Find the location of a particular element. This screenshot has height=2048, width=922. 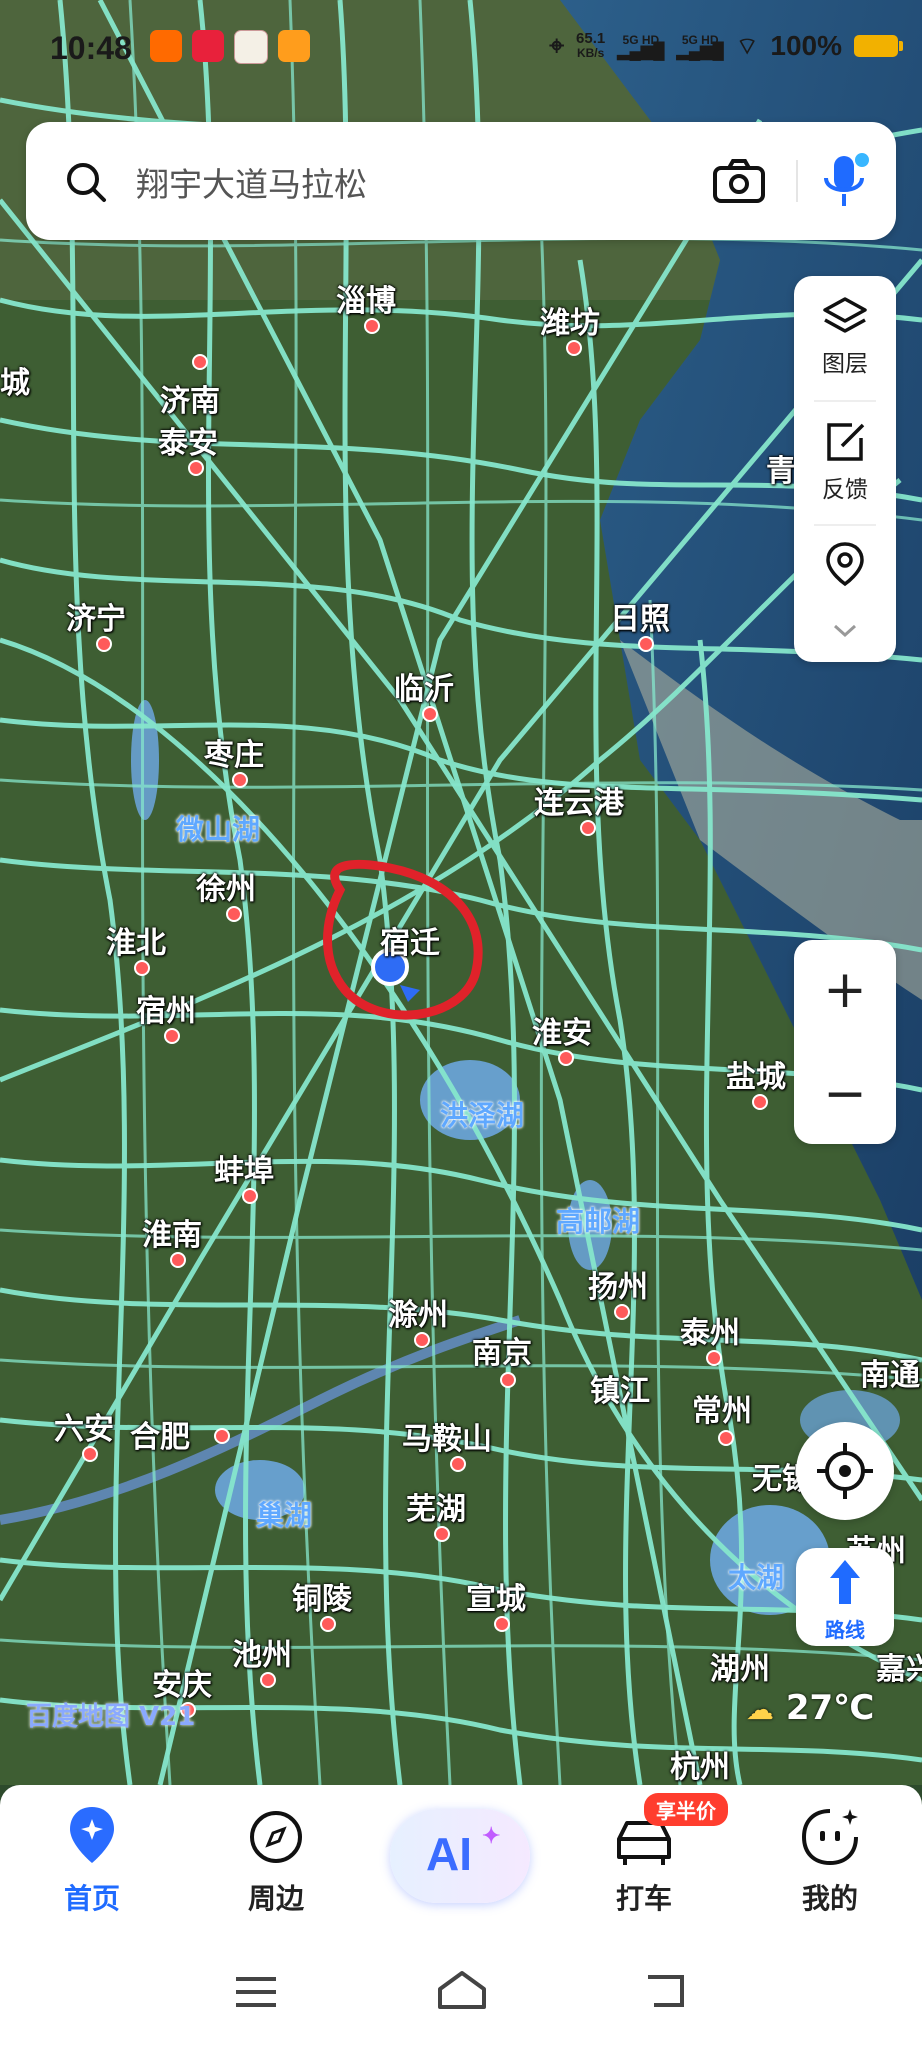

map-tools-panel: 图层 反馈 is located at coordinates (845, 469).